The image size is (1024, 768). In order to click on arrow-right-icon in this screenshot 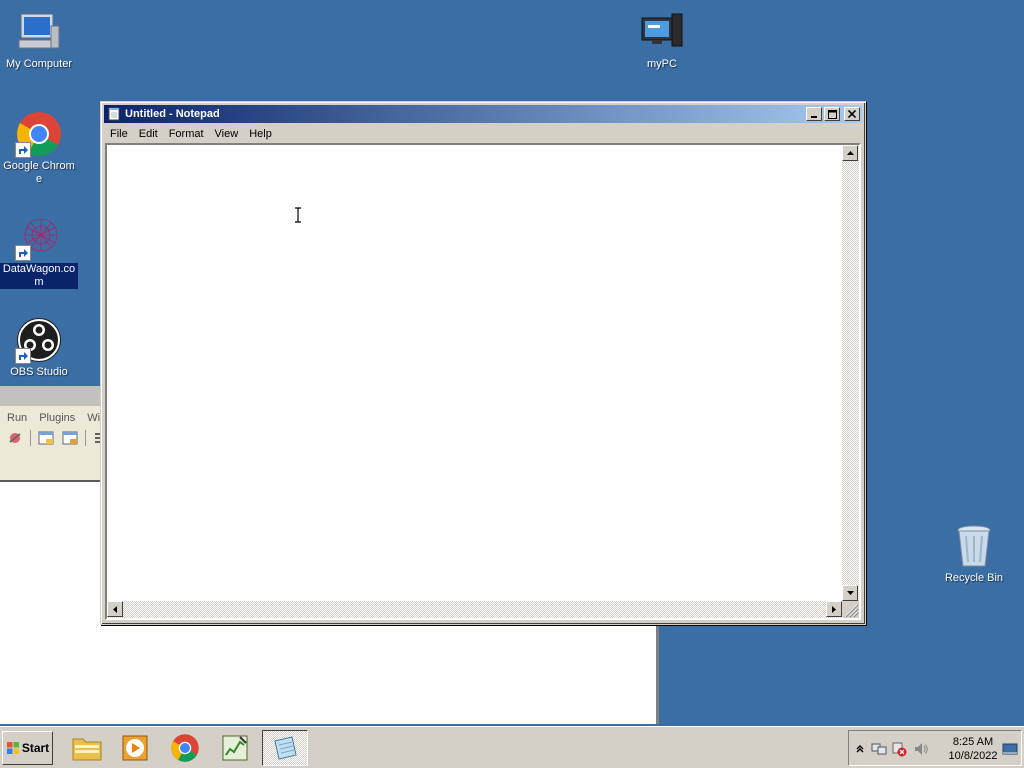, I will do `click(834, 609)`.